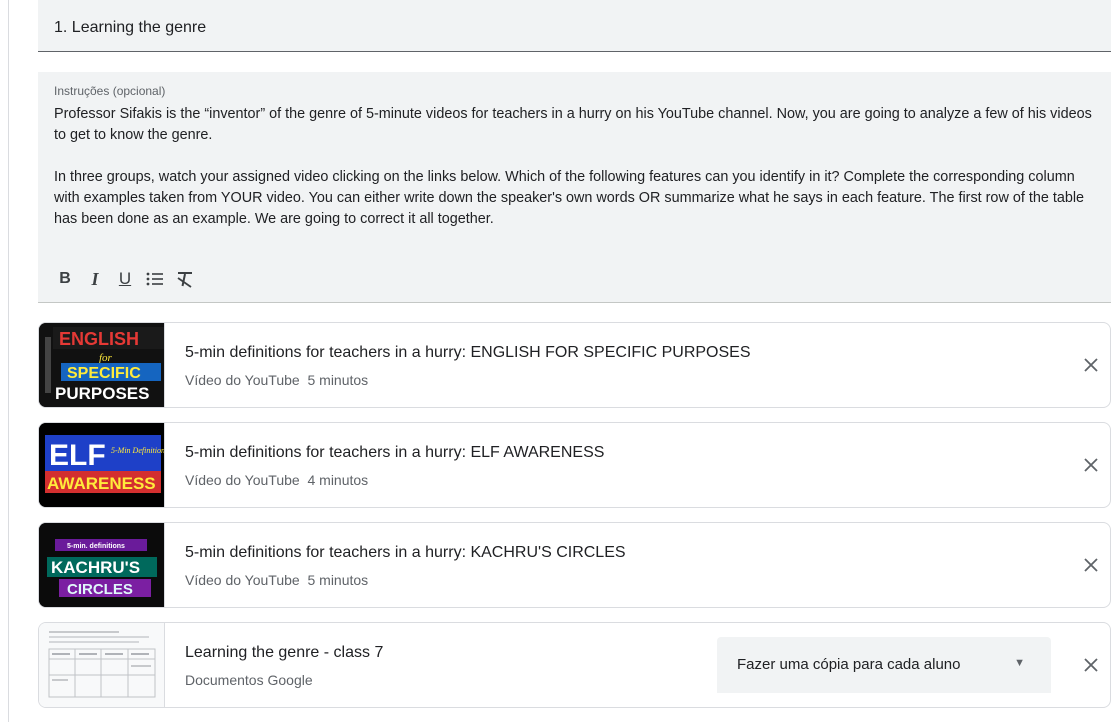  I want to click on thumb-elf-line3: AWARENESS, so click(101, 483).